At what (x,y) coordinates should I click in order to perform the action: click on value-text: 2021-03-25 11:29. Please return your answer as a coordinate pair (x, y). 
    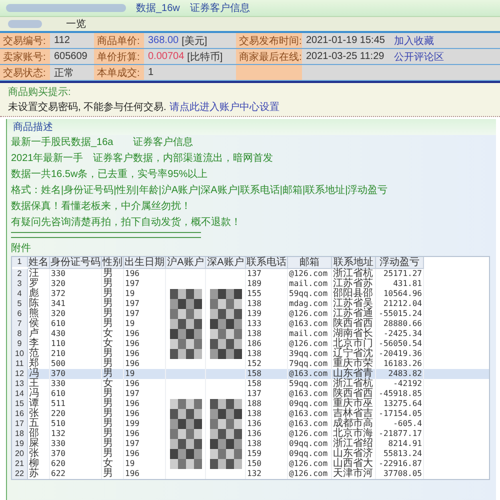
    Looking at the image, I should click on (345, 56).